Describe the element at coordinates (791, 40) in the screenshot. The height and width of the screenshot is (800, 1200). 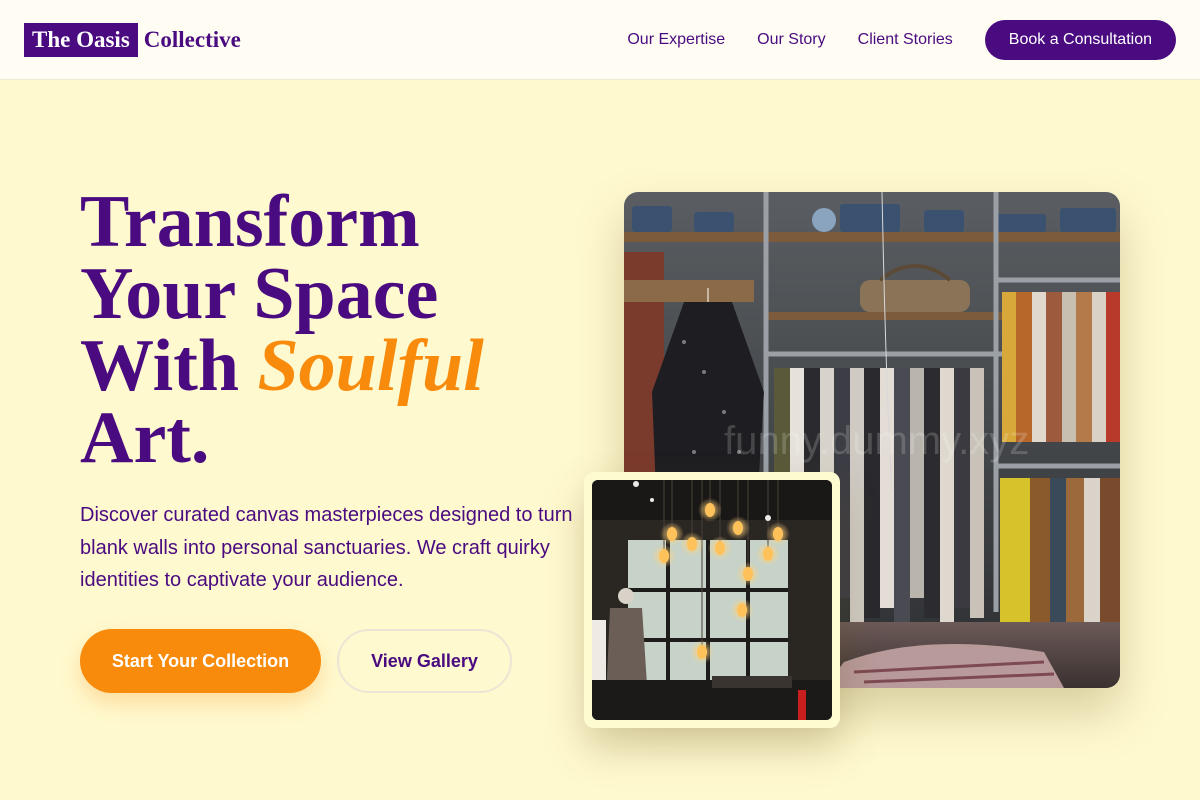
I see `nav-link-our-story: Our Story` at that location.